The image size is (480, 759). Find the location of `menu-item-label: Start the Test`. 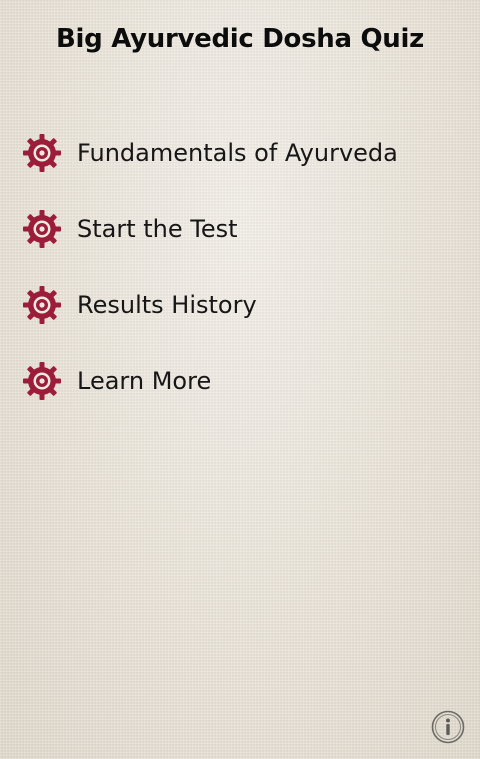

menu-item-label: Start the Test is located at coordinates (157, 229).